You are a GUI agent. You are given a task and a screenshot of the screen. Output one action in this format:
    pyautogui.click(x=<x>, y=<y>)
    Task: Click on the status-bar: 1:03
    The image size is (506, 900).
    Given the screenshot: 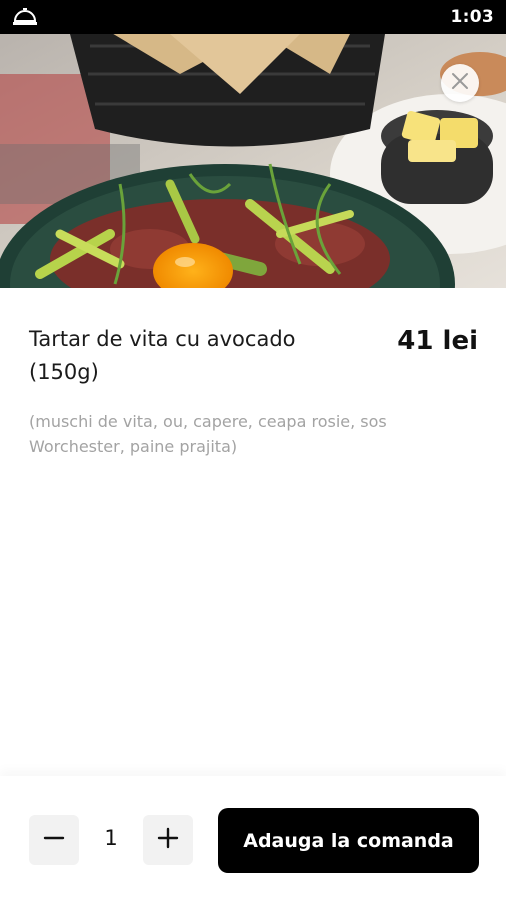 What is the action you would take?
    pyautogui.click(x=253, y=17)
    